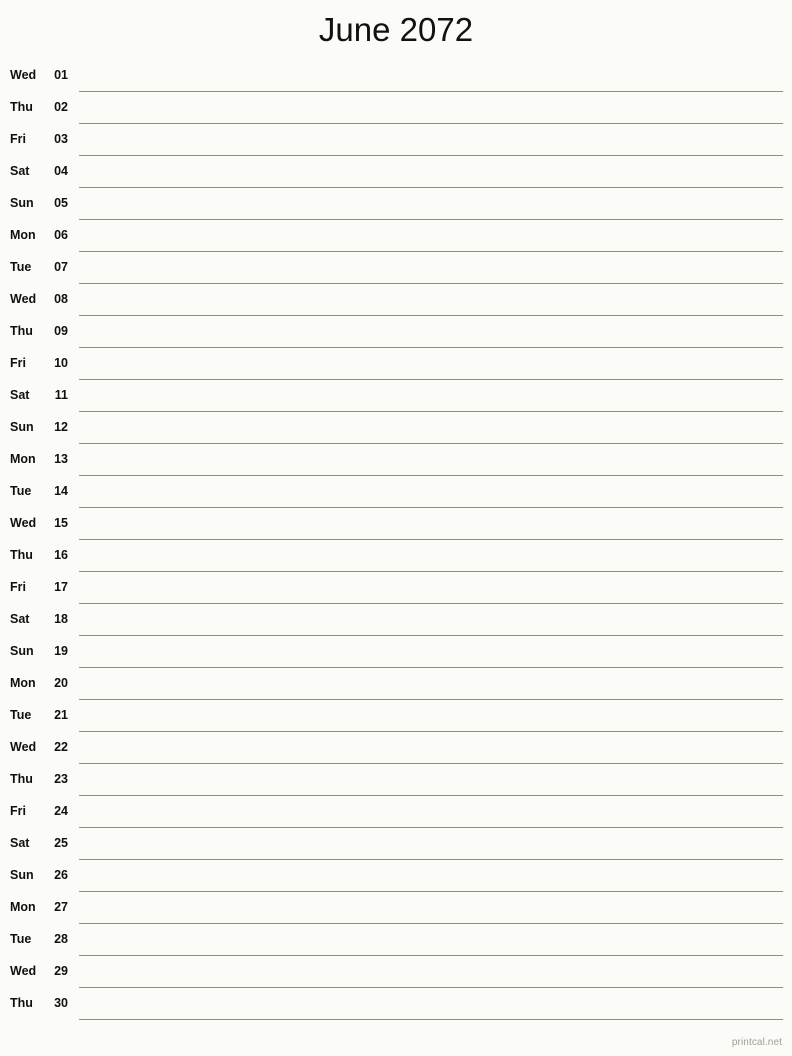 This screenshot has height=1056, width=792. I want to click on day-row: Fri 03, so click(396, 140).